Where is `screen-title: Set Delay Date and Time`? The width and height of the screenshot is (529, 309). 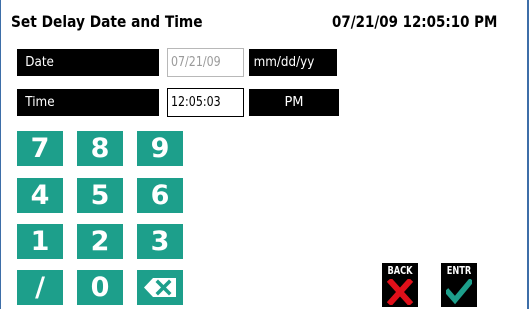
screen-title: Set Delay Date and Time is located at coordinates (107, 21).